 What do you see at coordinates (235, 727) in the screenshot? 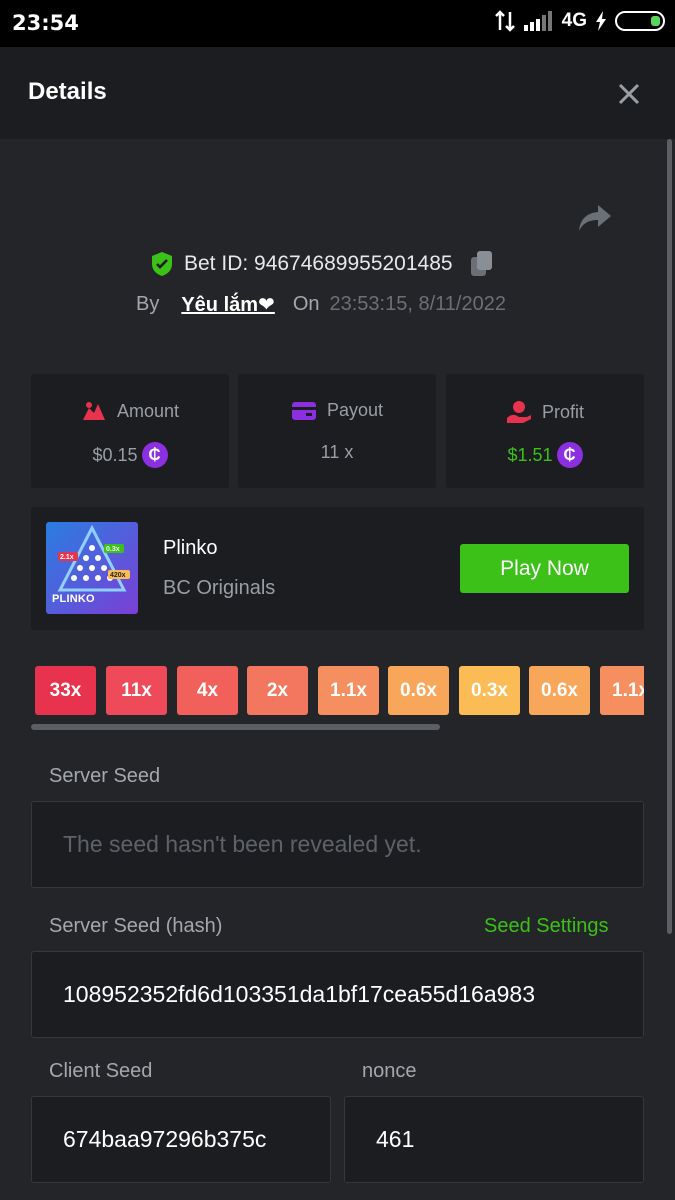
I see `multiplier-scrollbar` at bounding box center [235, 727].